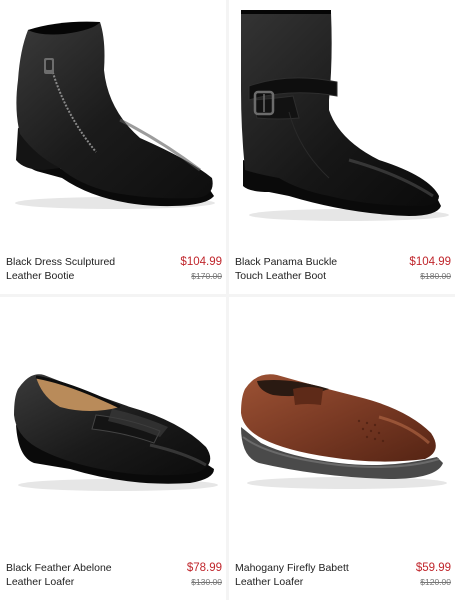 This screenshot has height=600, width=455. What do you see at coordinates (344, 431) in the screenshot?
I see `brown-slip-on-image` at bounding box center [344, 431].